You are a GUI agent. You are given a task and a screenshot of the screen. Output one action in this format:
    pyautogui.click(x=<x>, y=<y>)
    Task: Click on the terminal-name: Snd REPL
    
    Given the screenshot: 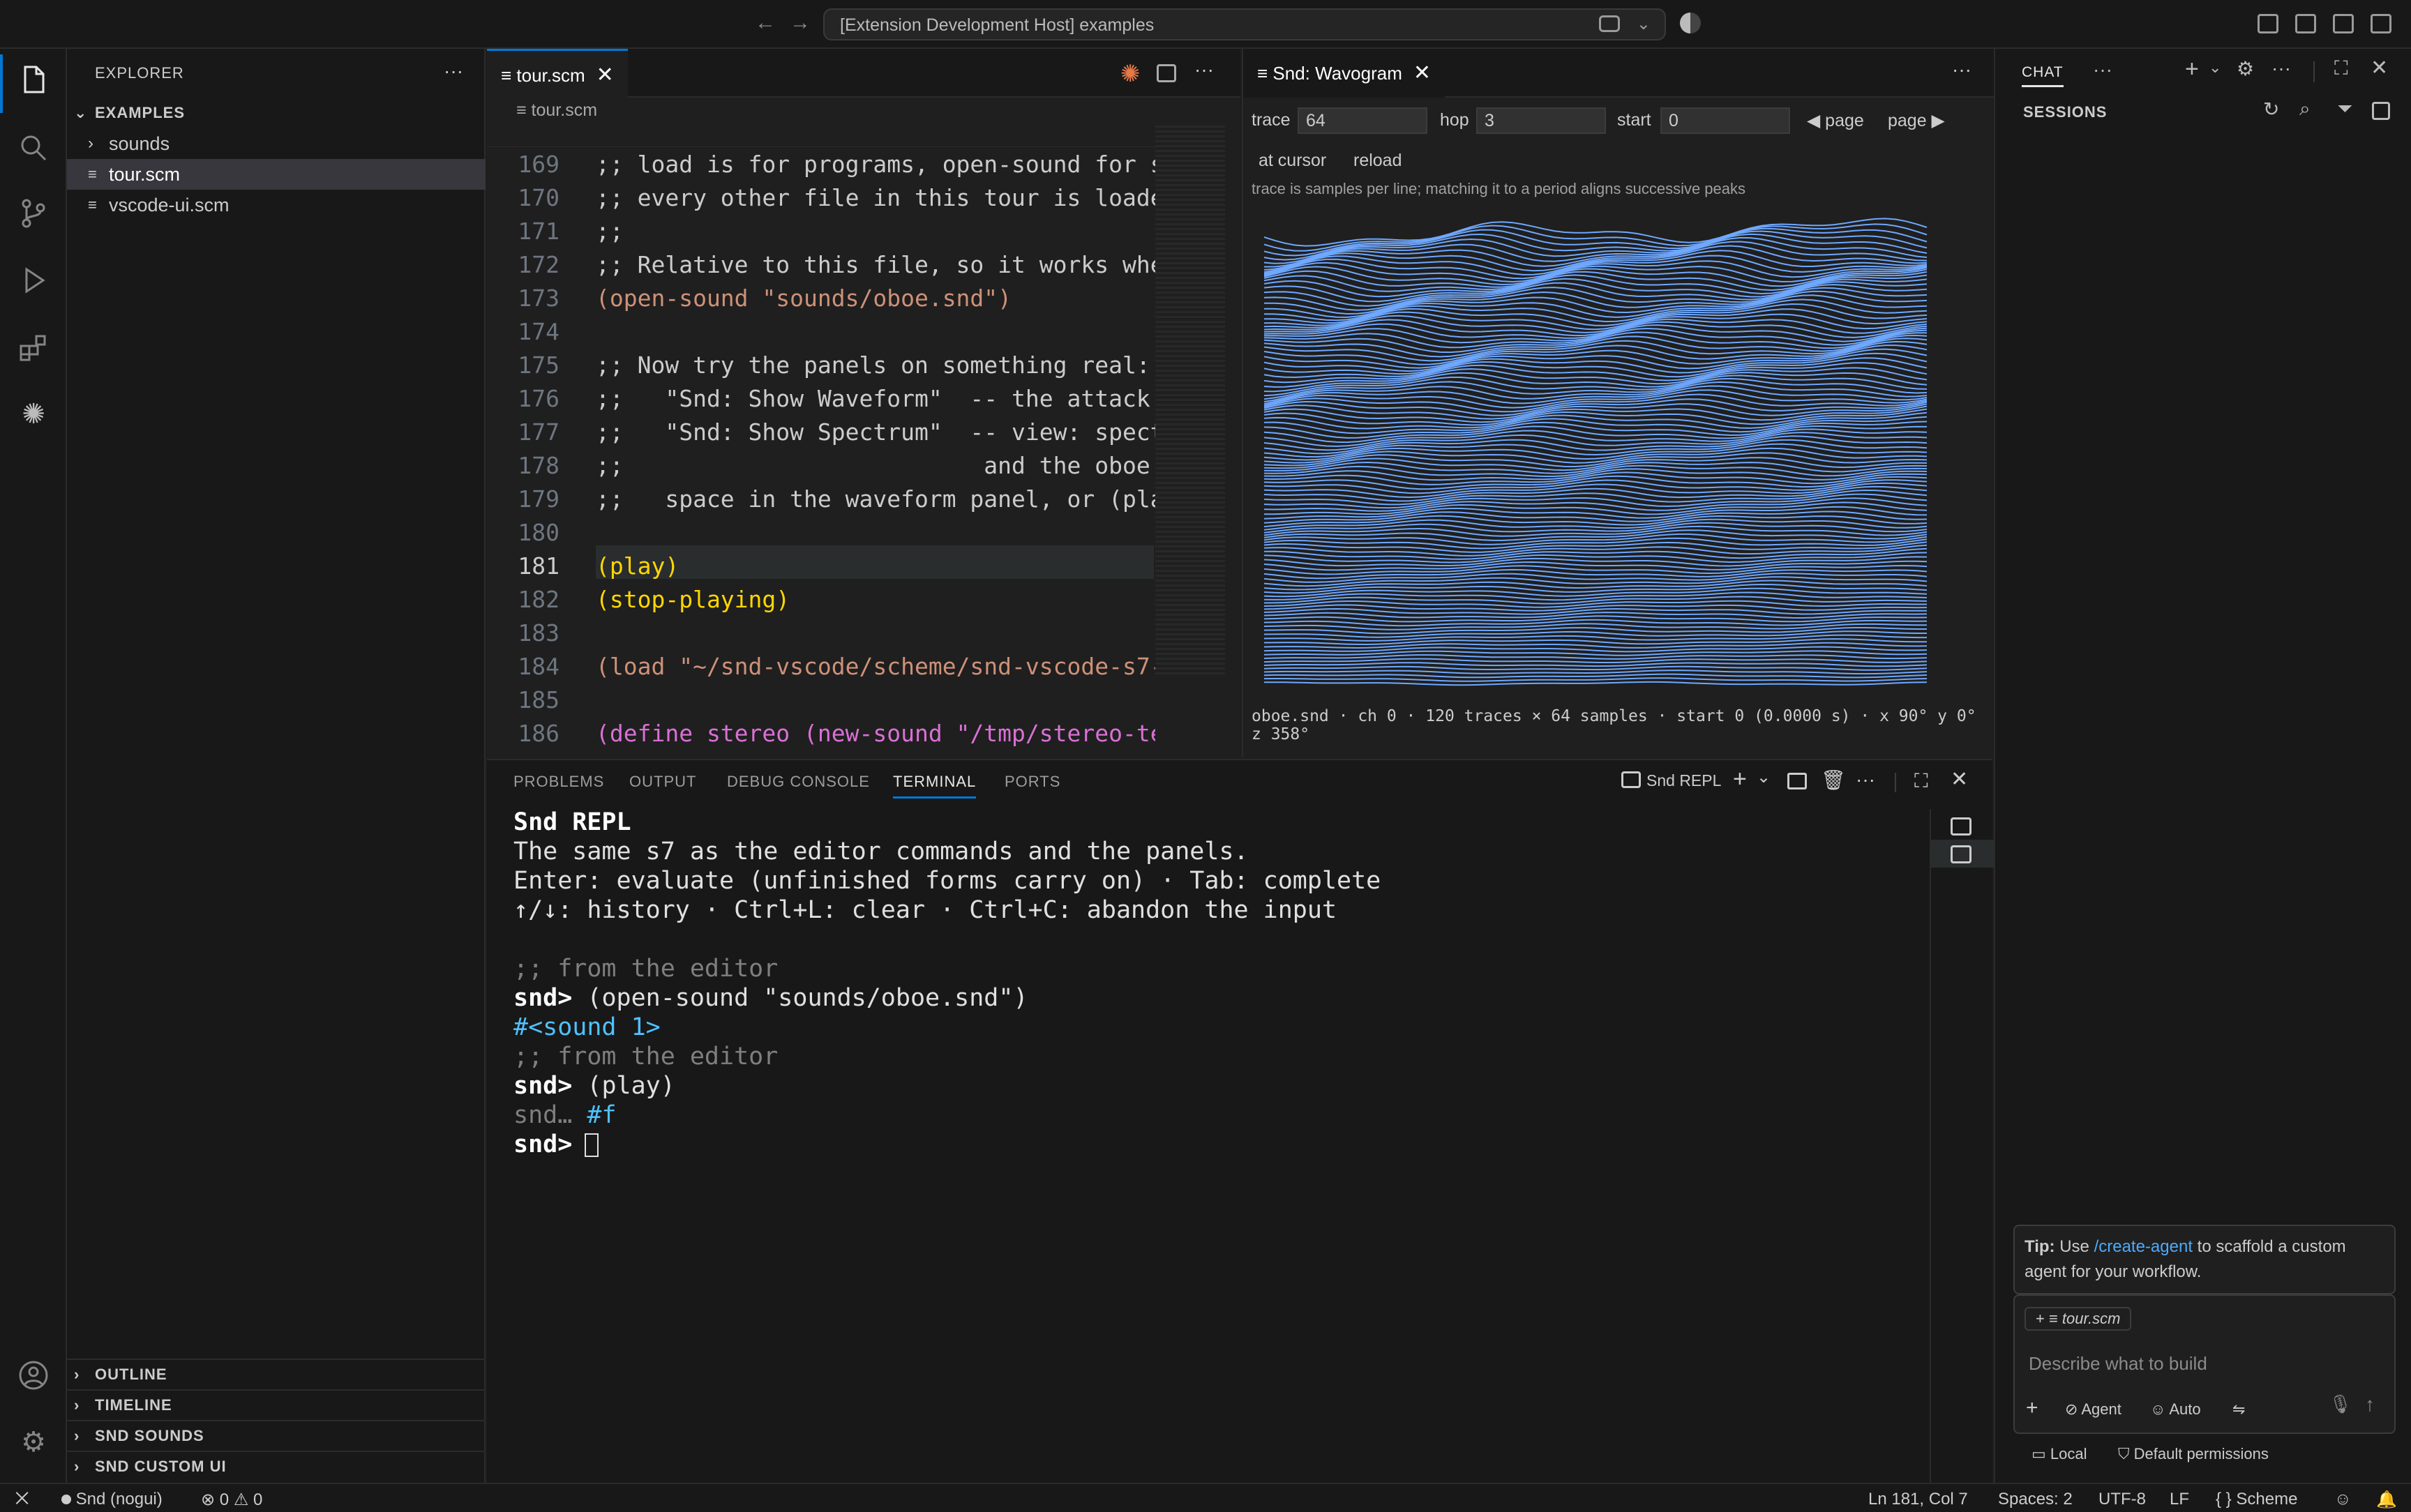 What is the action you would take?
    pyautogui.click(x=1683, y=781)
    